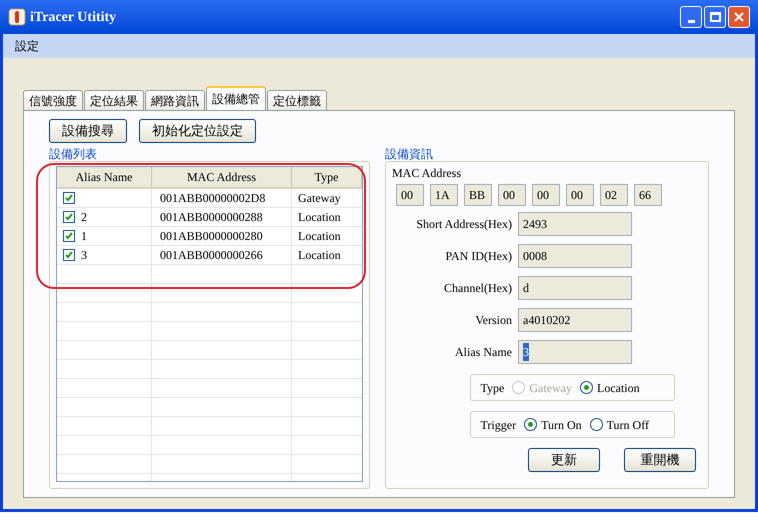 The width and height of the screenshot is (758, 522). What do you see at coordinates (493, 320) in the screenshot?
I see `field-label: Version` at bounding box center [493, 320].